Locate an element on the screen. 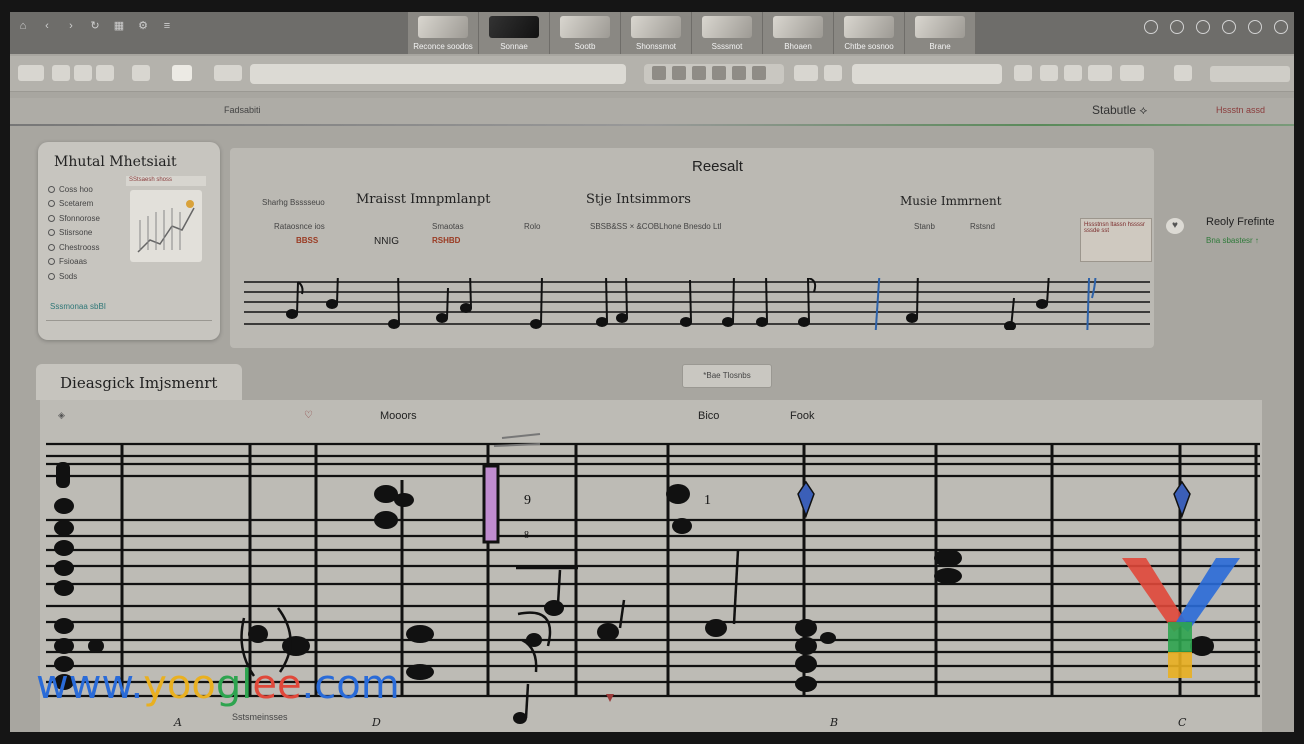 The width and height of the screenshot is (1304, 744). cloud-upload-icon is located at coordinates (1023, 73).